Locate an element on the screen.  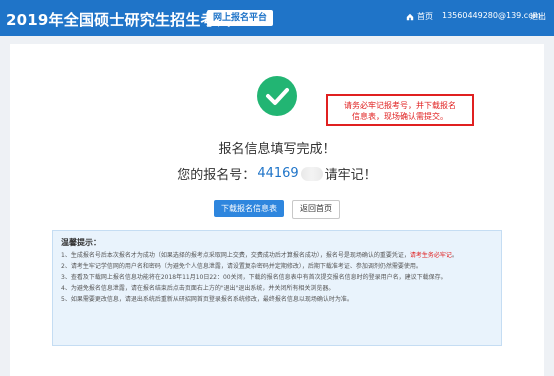
reminder-notice: 请务必牢记报考号，并下载报名 信息表，现场确认需提交。 is located at coordinates (400, 110).